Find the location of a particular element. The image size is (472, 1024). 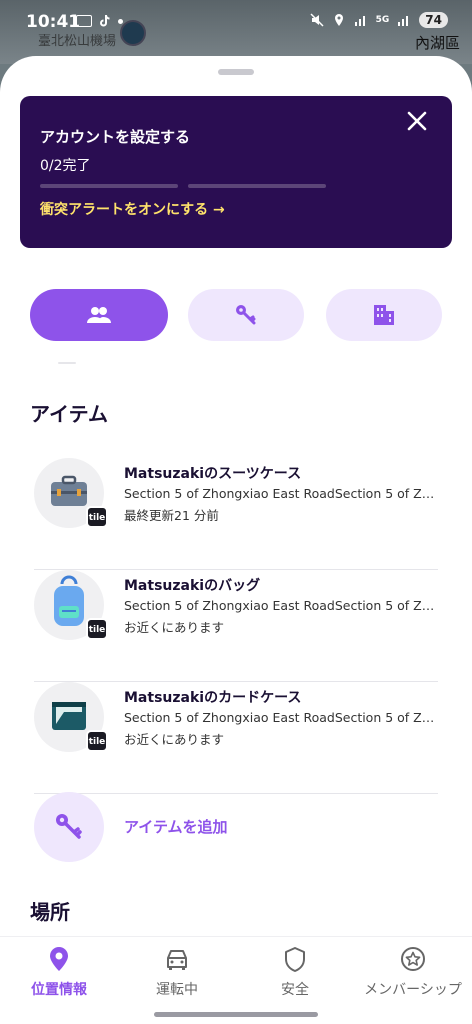

car-icon is located at coordinates (177, 960).